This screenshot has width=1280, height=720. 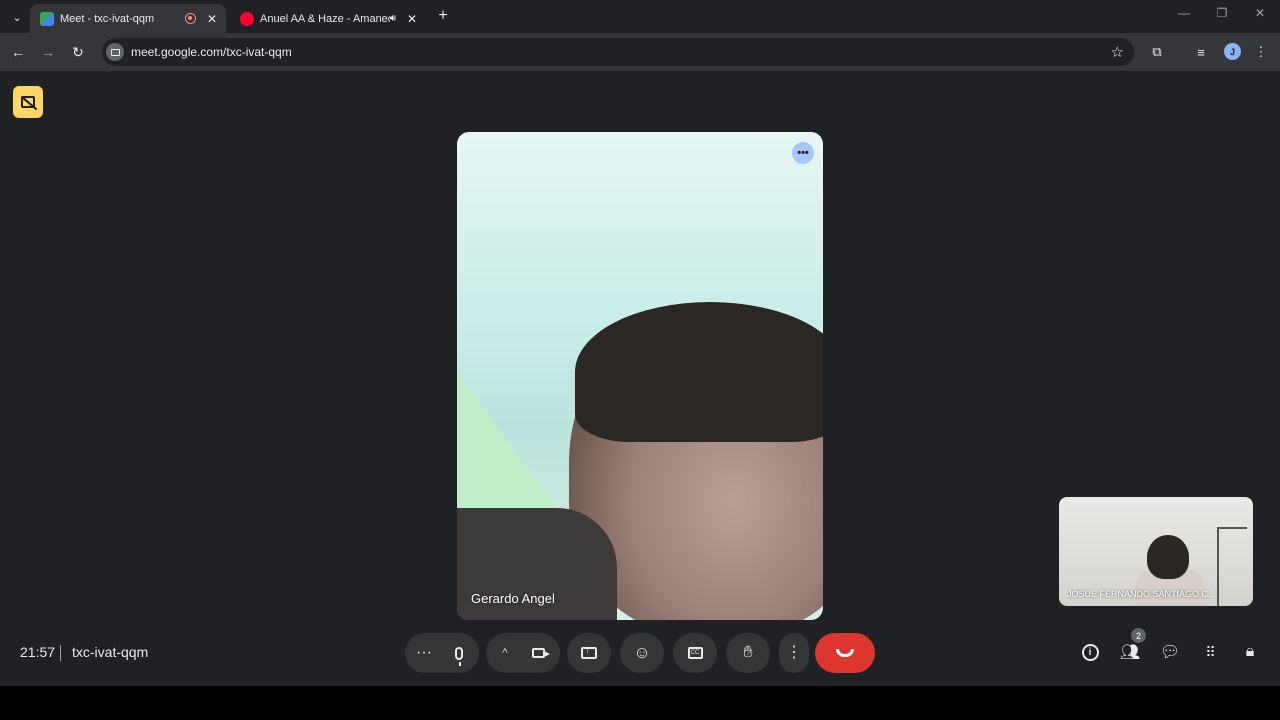 I want to click on meeting-details-button: i, so click(x=1090, y=652).